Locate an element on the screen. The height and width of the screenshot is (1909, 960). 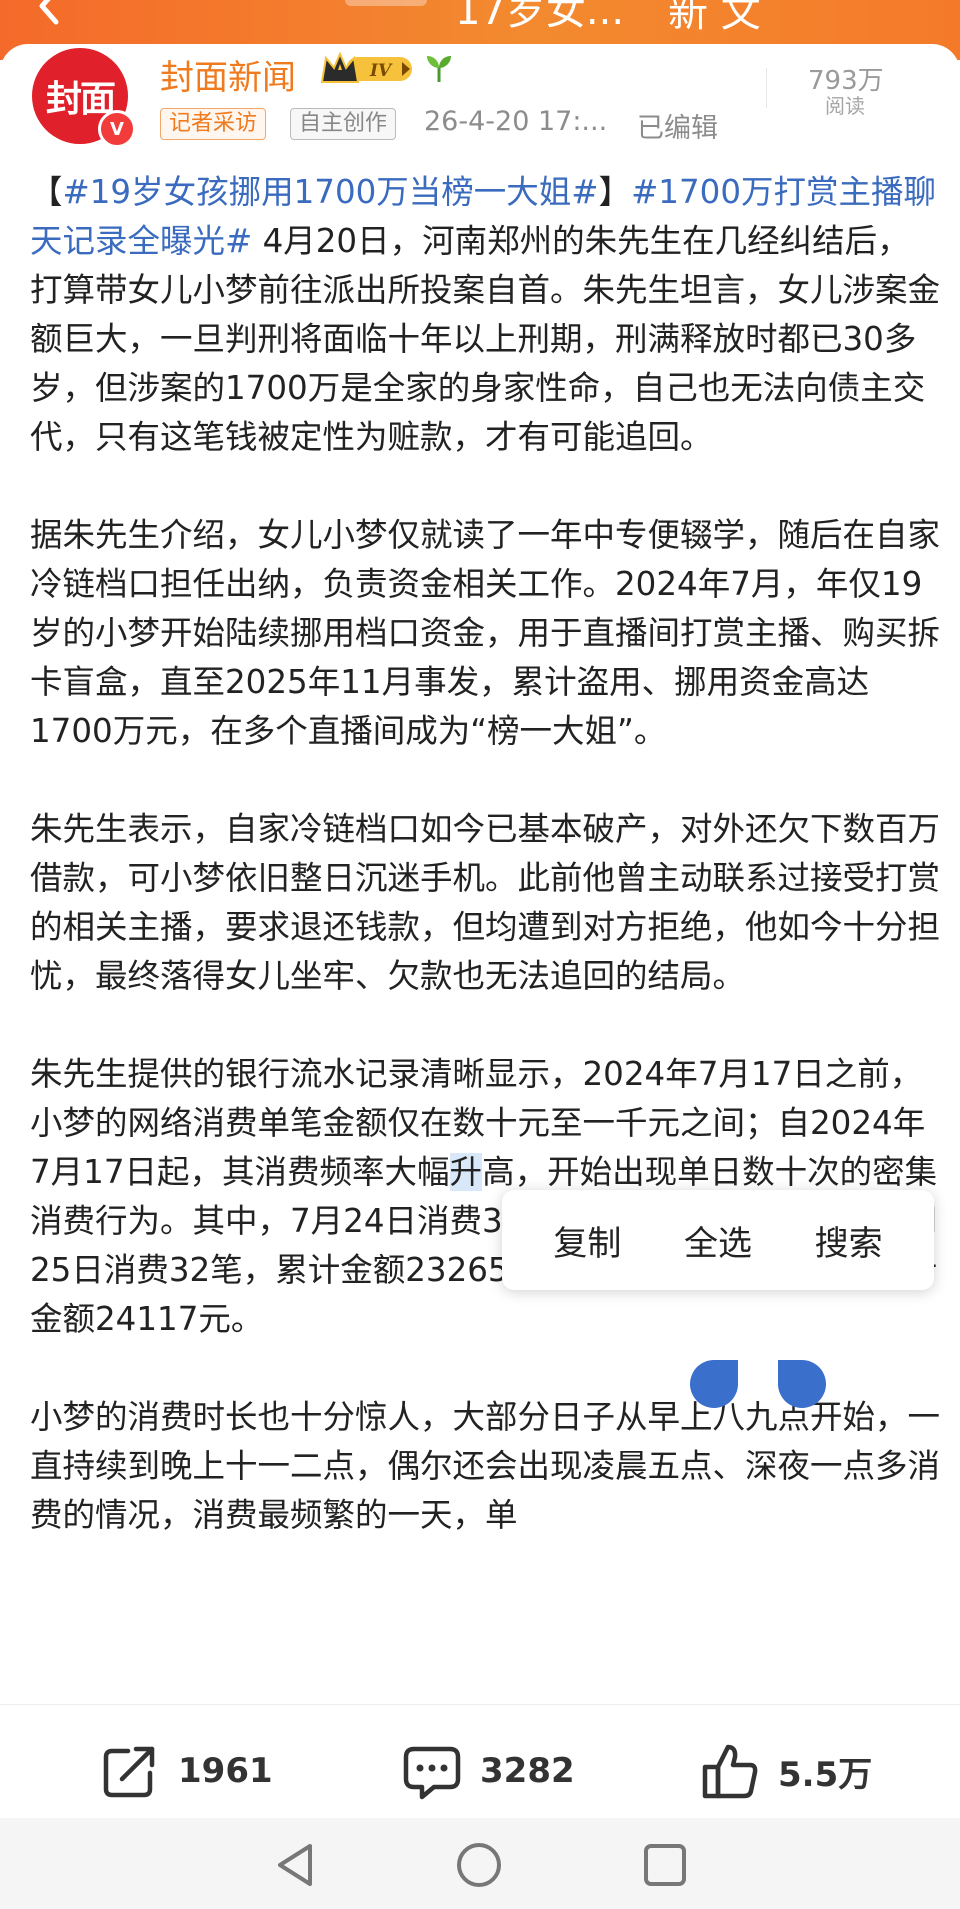
comment-count: 3282 is located at coordinates (527, 1771).